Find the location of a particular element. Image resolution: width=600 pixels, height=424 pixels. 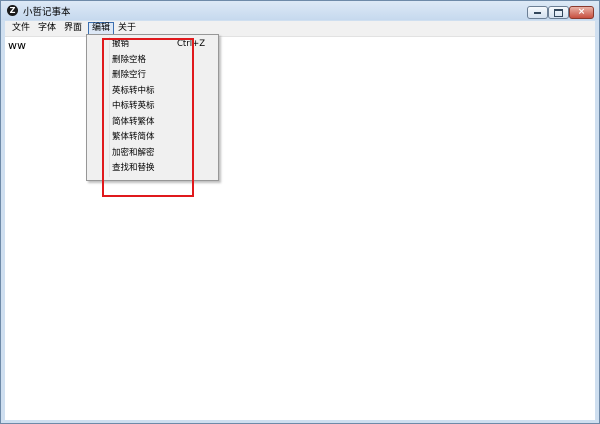

close-button: × is located at coordinates (581, 12).